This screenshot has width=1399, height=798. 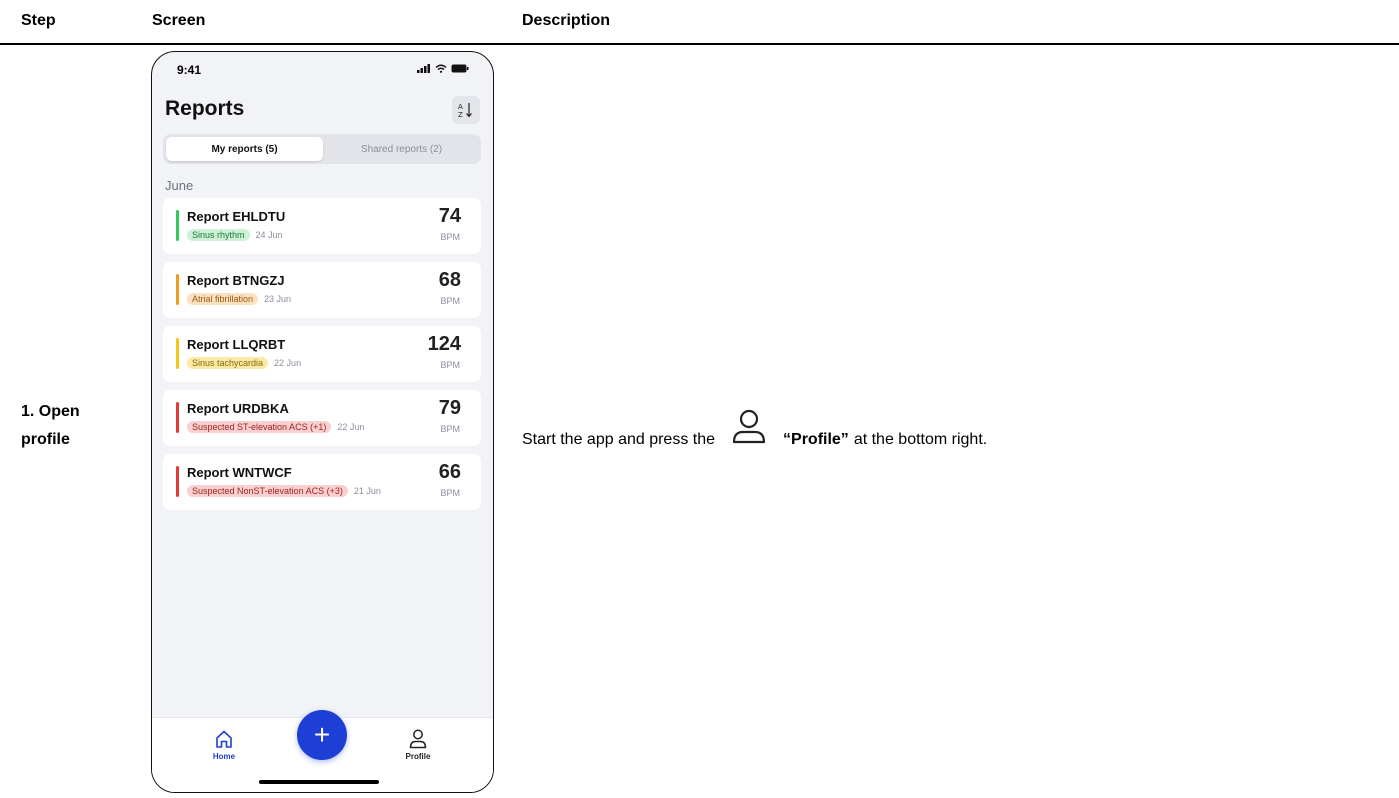 What do you see at coordinates (259, 427) in the screenshot?
I see `rhythm-tag: Suspected ST-elevation ACS (+1)` at bounding box center [259, 427].